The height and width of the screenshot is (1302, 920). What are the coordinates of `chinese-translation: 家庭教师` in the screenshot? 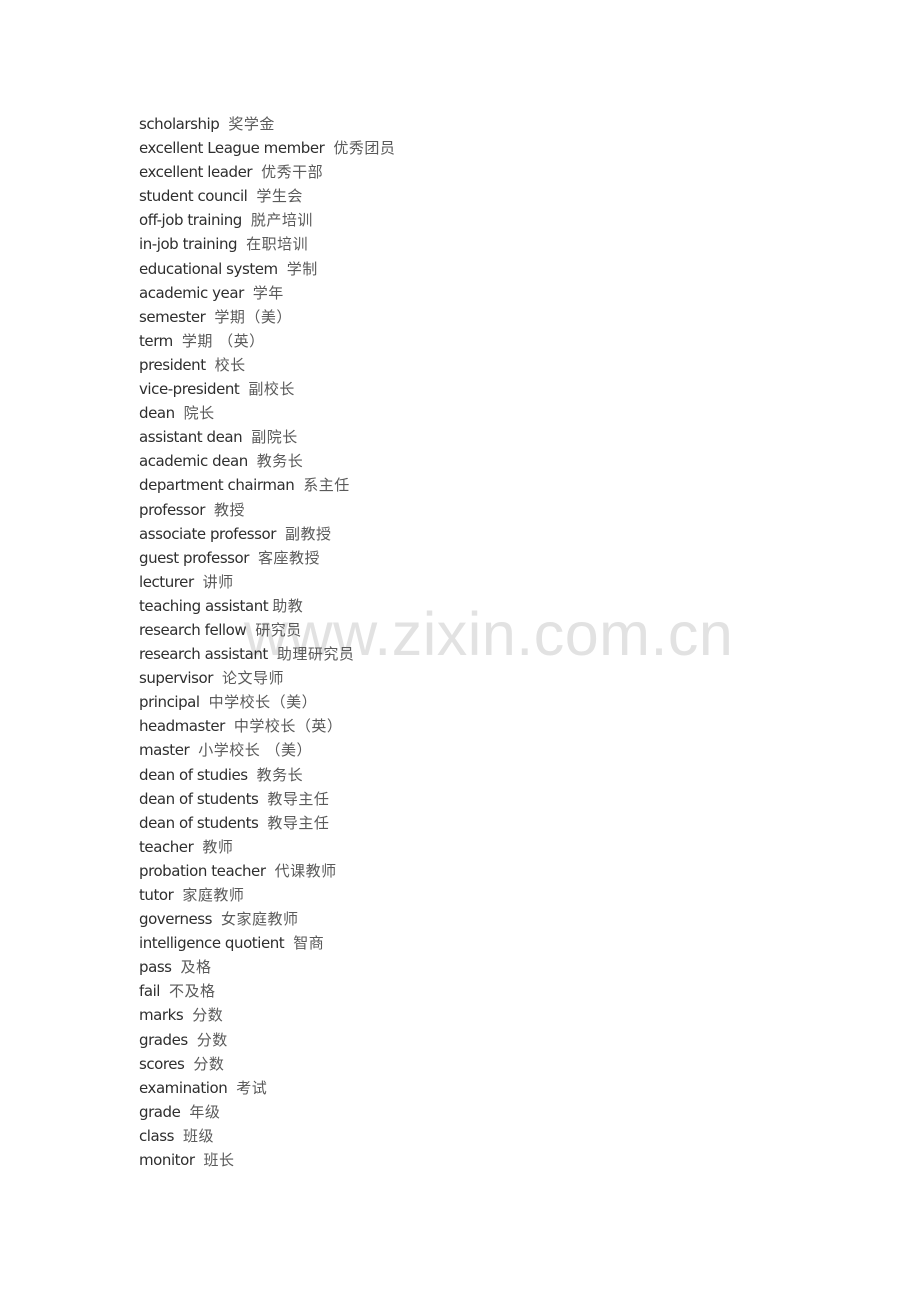 It's located at (213, 895).